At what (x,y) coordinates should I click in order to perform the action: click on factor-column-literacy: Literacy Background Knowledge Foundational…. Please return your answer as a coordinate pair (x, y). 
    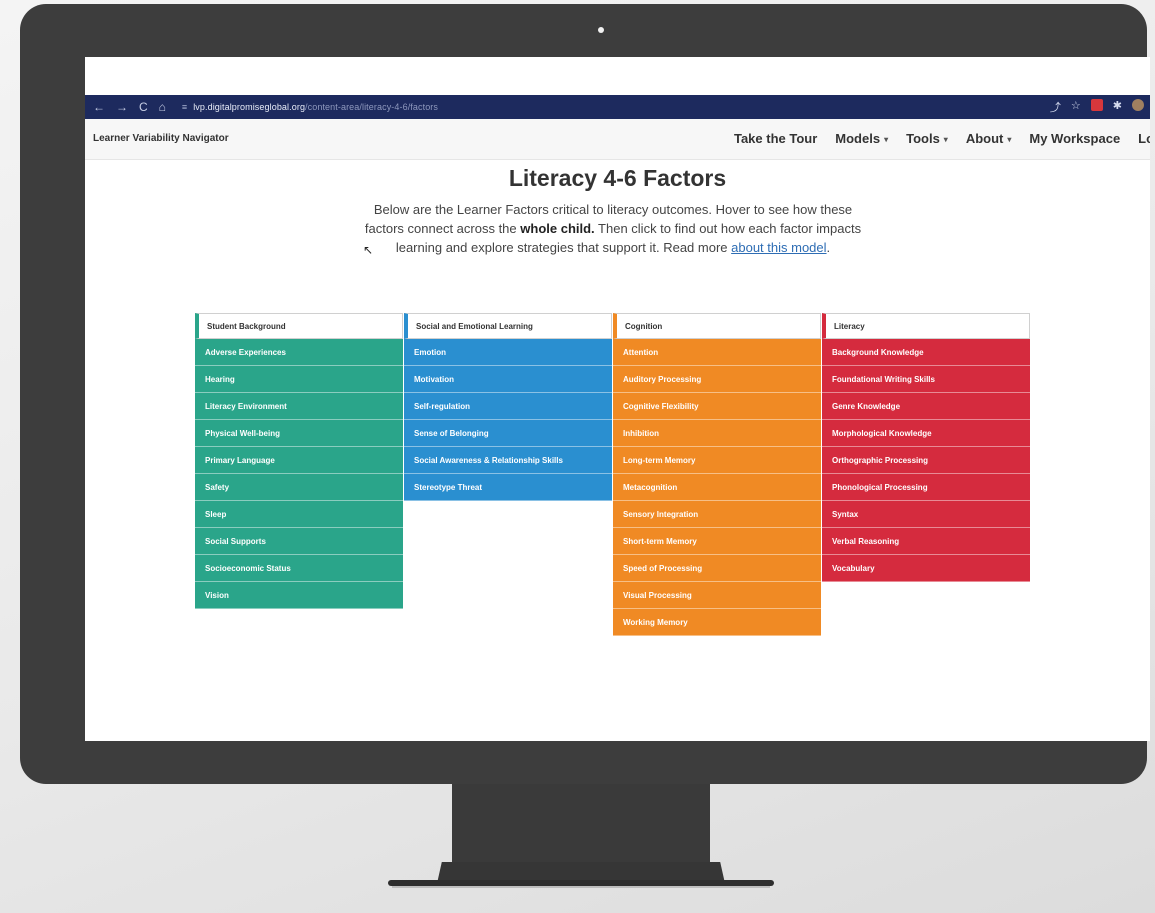
    Looking at the image, I should click on (926, 447).